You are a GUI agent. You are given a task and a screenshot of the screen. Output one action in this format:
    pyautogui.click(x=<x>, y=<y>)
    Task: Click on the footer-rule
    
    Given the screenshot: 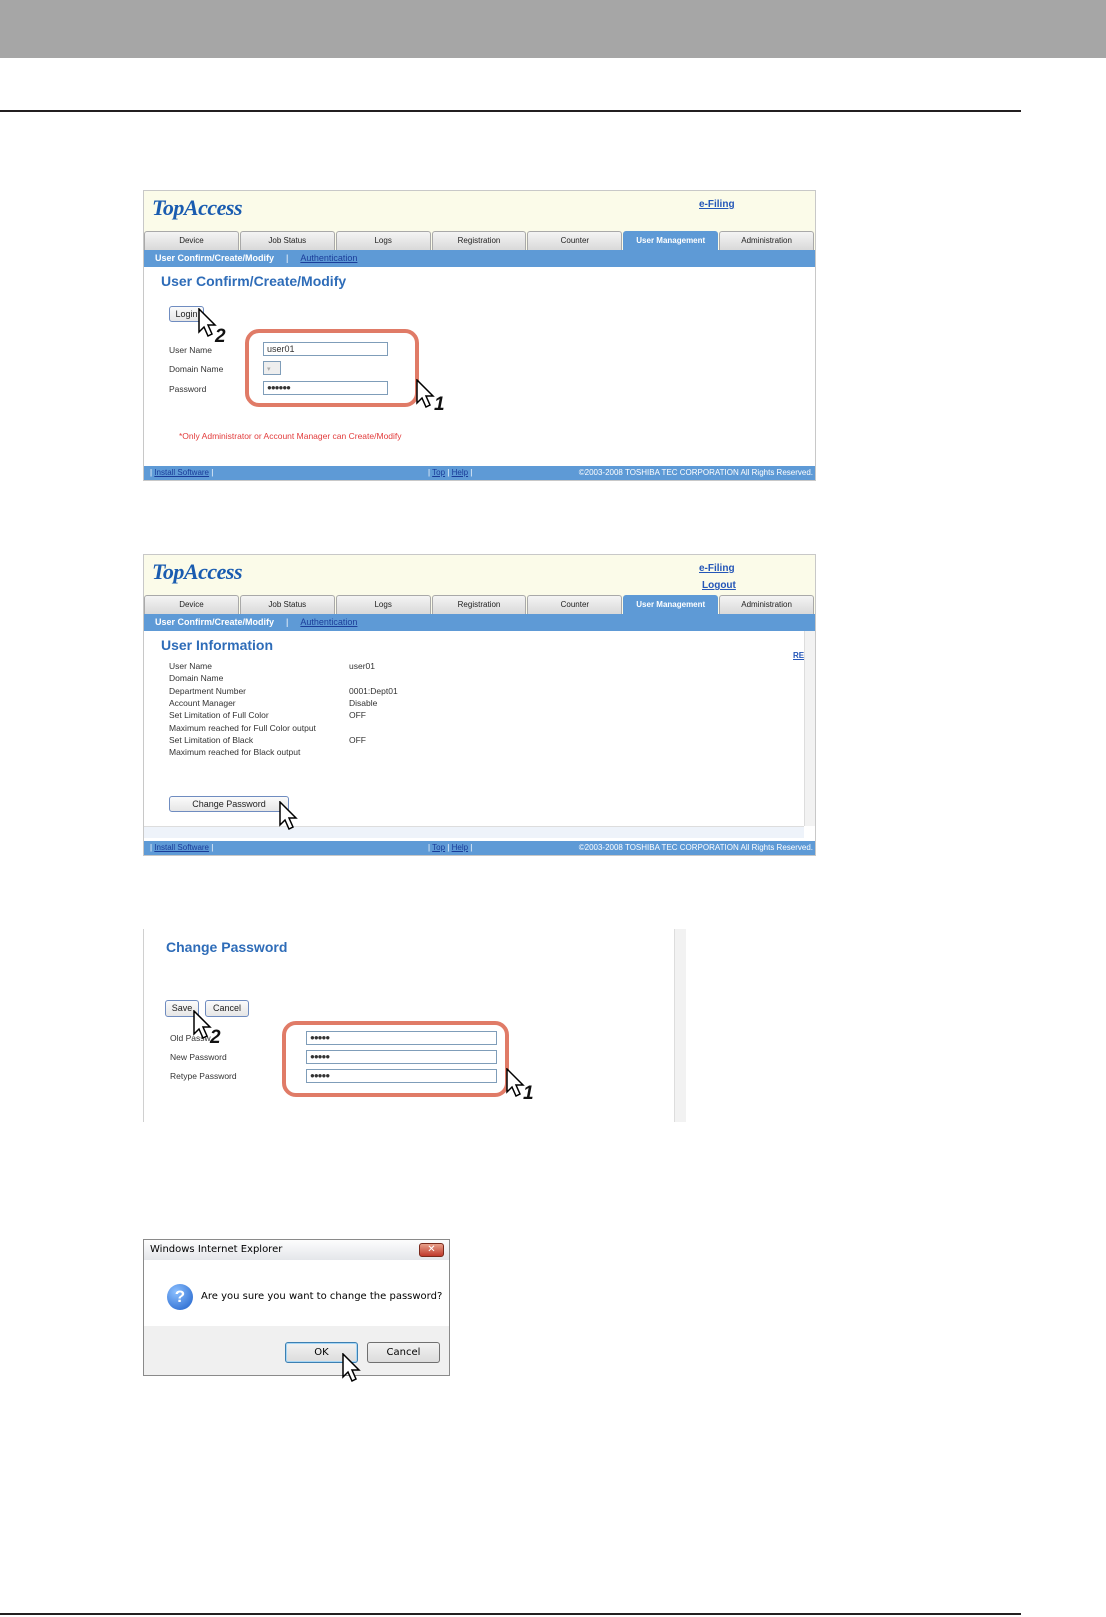 What is the action you would take?
    pyautogui.click(x=510, y=1614)
    